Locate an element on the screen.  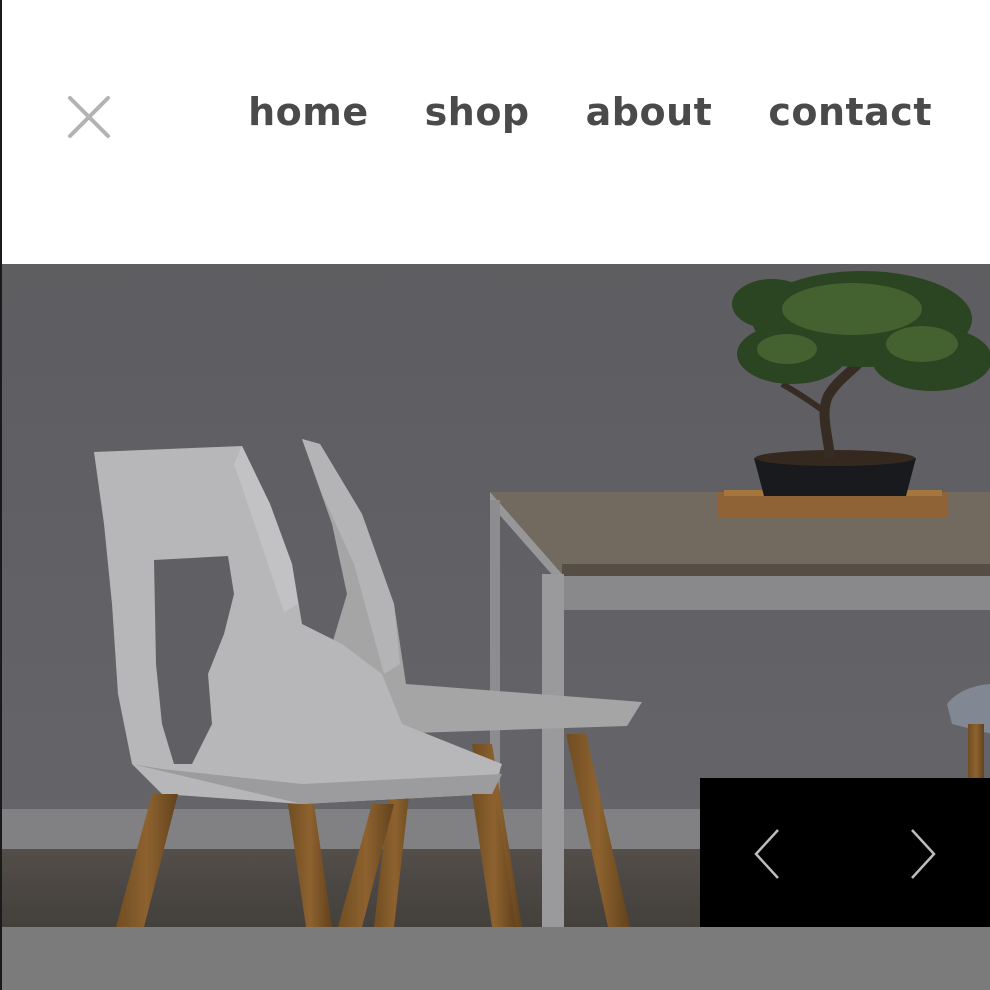
slider-controls is located at coordinates (845, 852).